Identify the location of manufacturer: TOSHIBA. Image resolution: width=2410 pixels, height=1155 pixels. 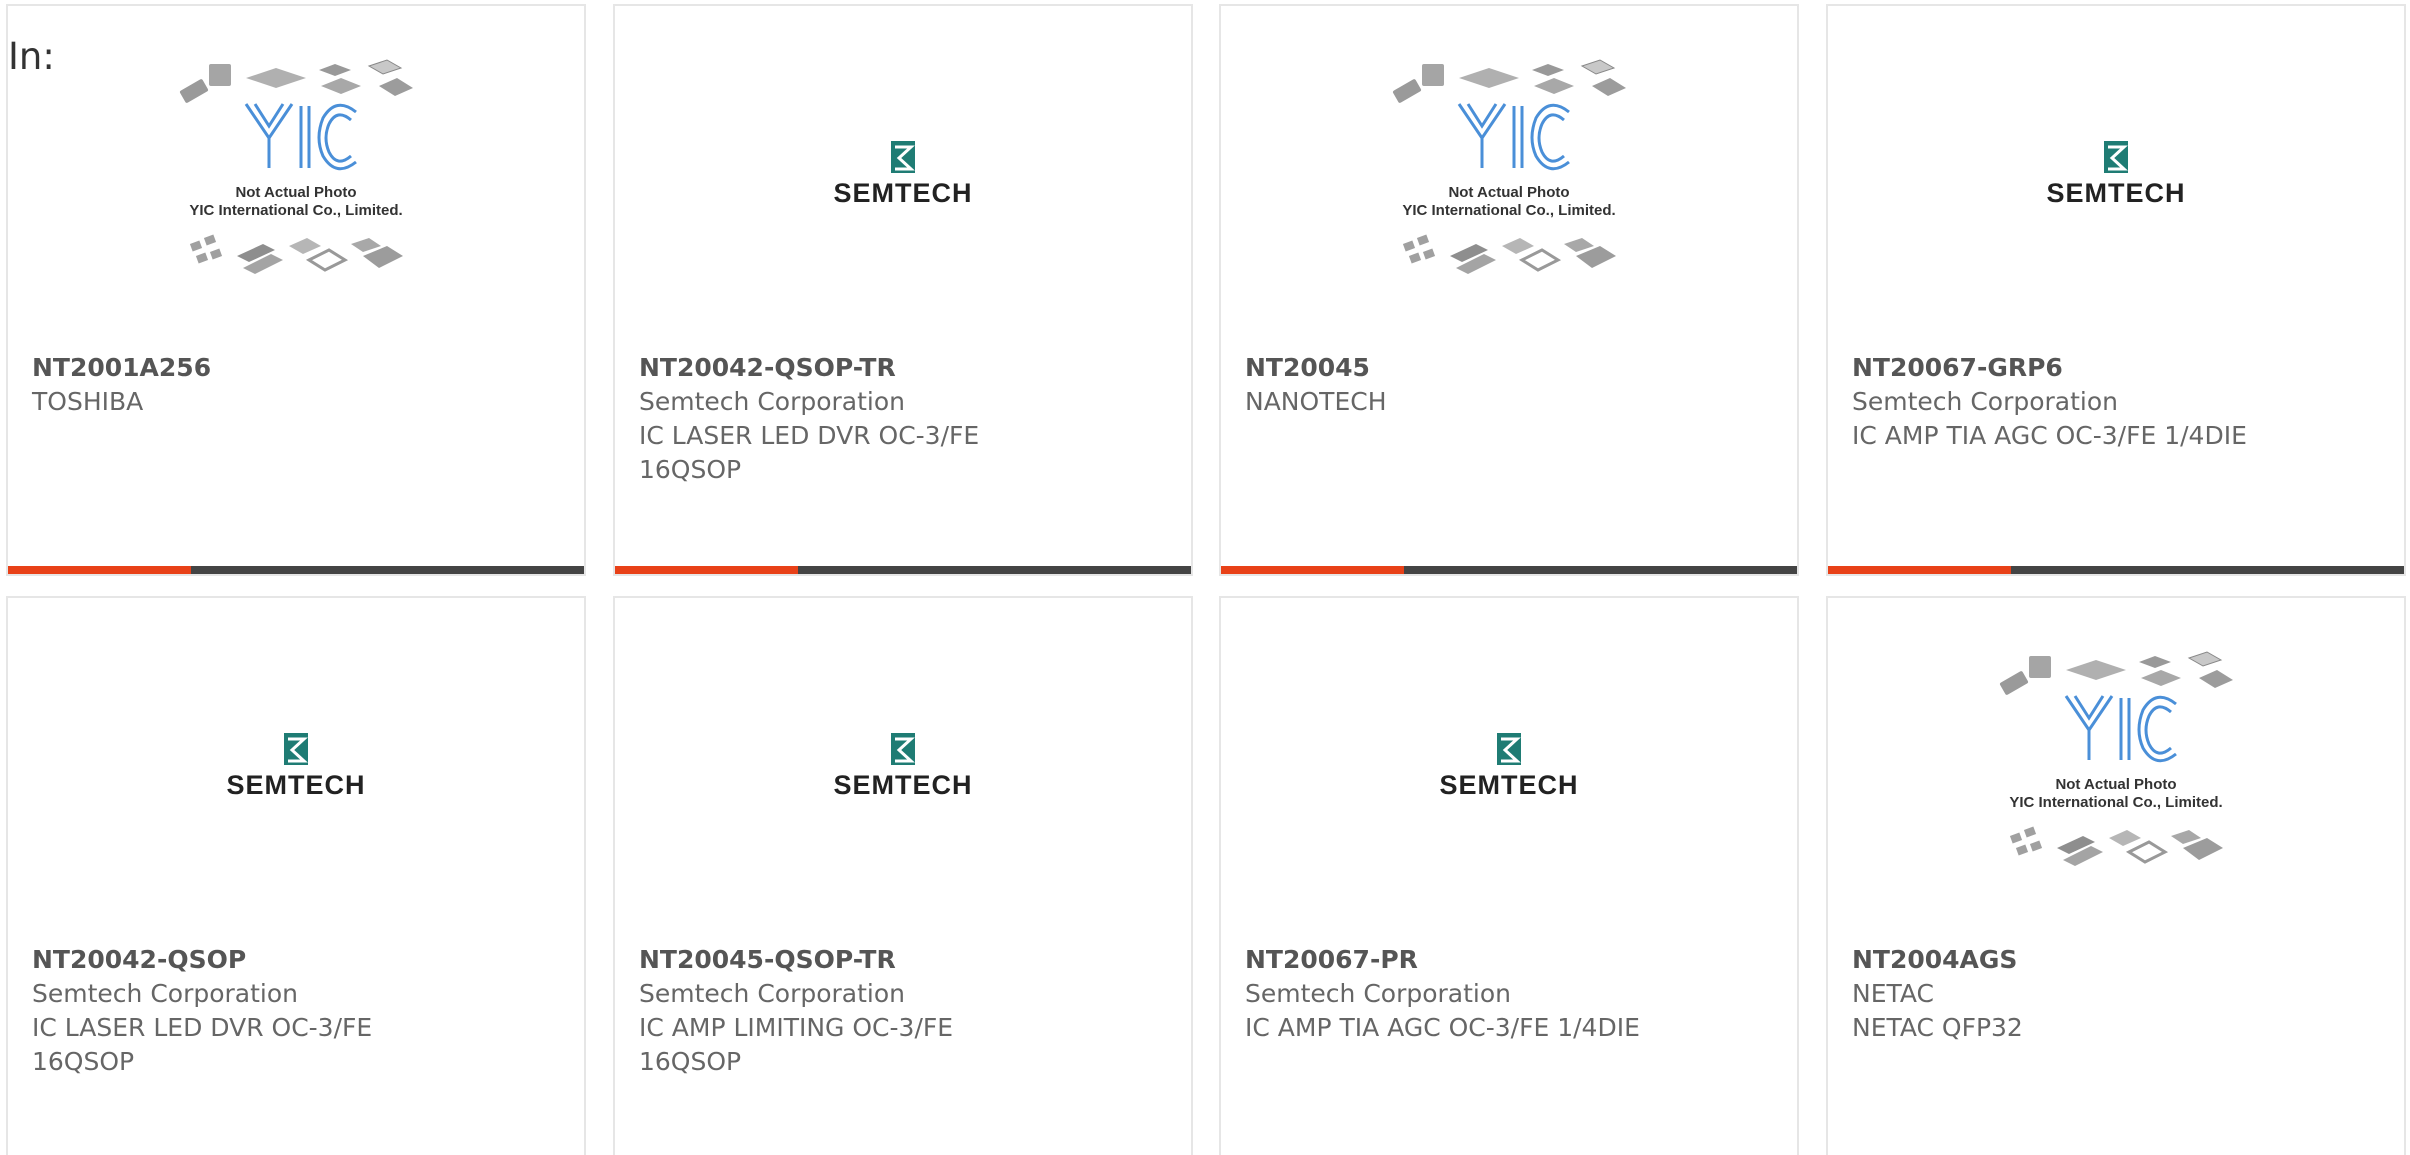
(88, 401).